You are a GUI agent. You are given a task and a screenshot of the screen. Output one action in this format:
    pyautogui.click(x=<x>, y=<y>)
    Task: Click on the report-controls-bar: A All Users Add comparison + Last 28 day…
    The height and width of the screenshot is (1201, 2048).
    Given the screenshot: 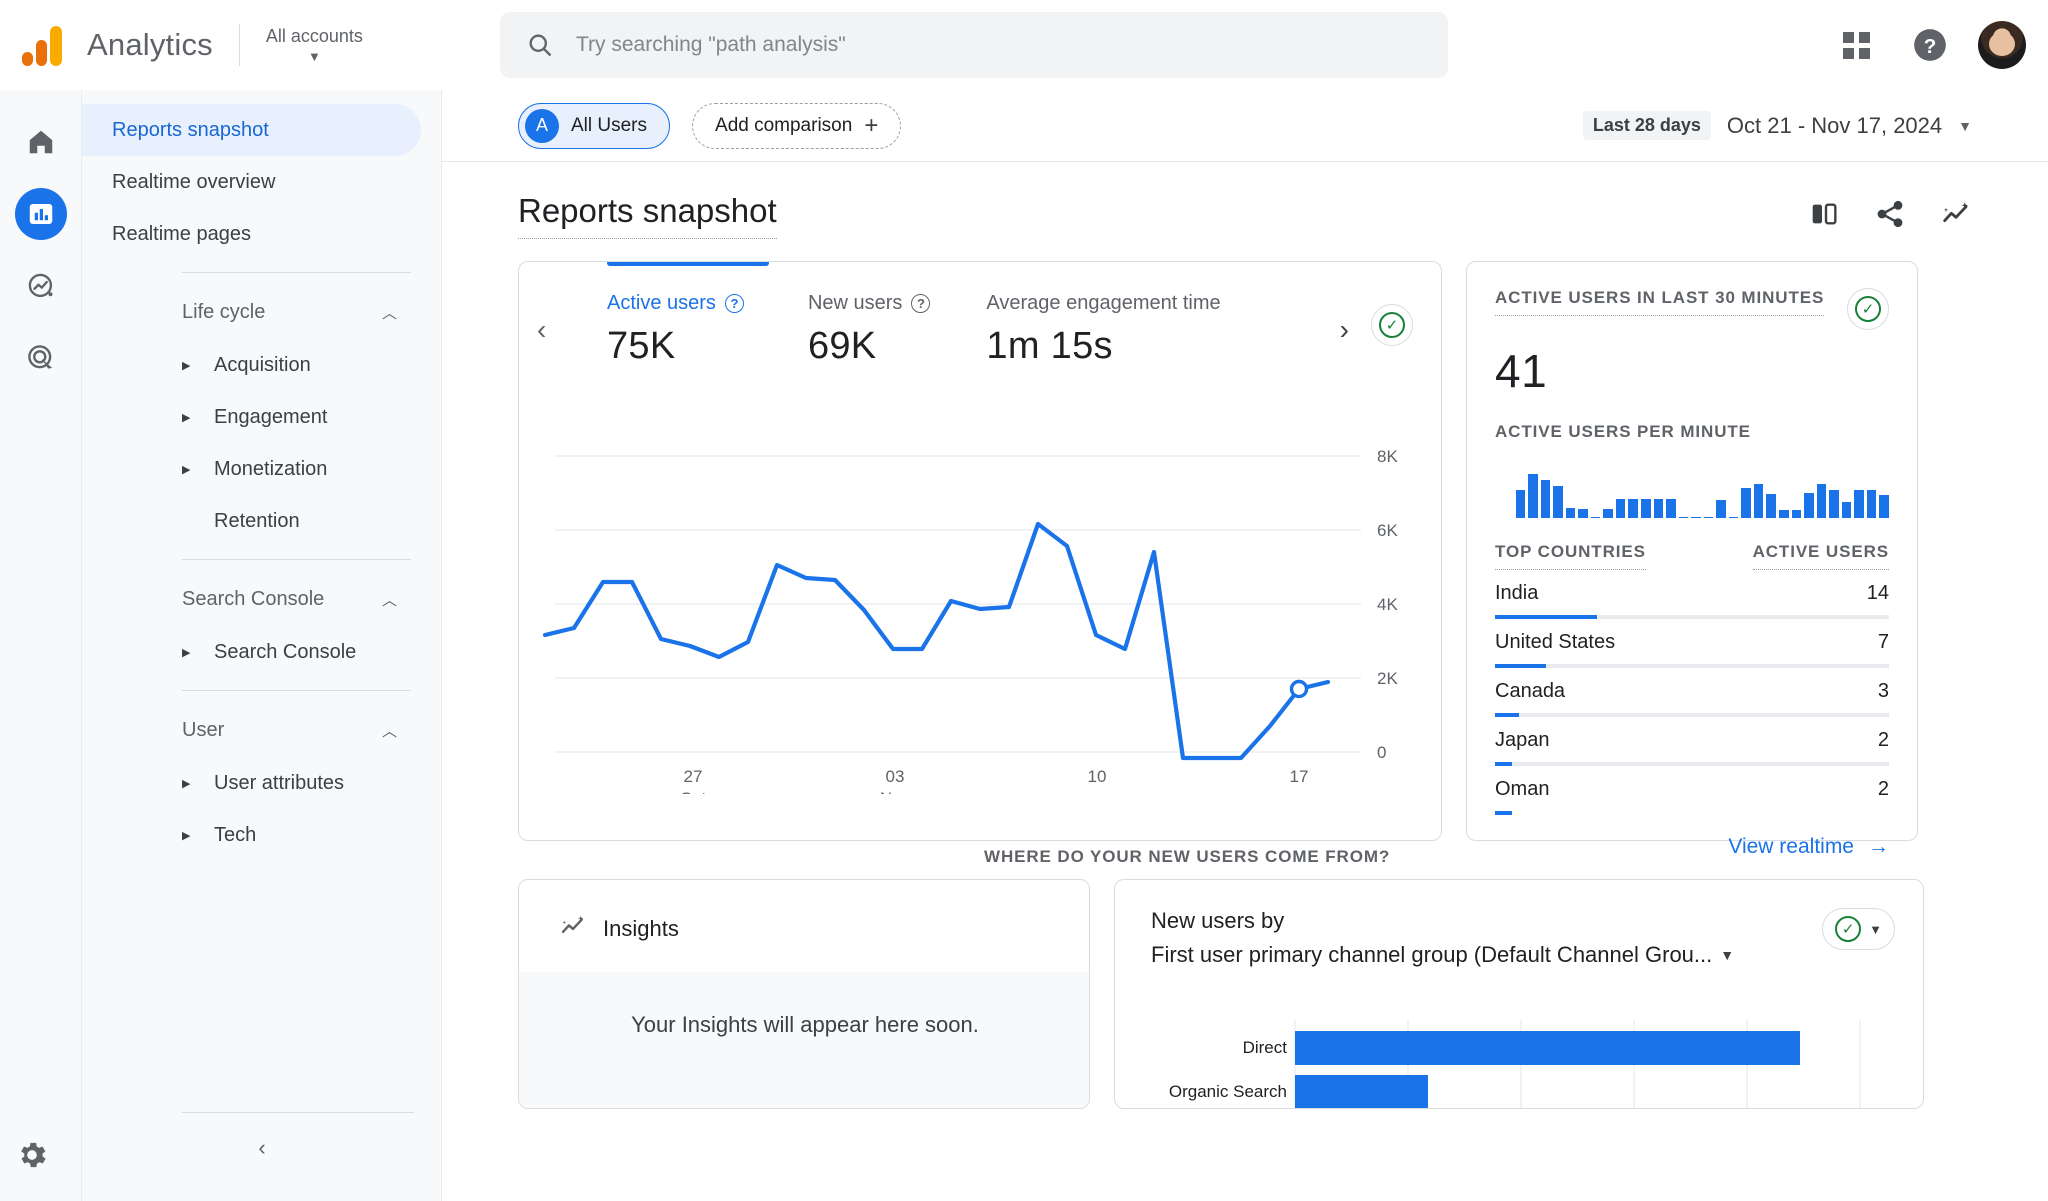 What is the action you would take?
    pyautogui.click(x=1245, y=126)
    